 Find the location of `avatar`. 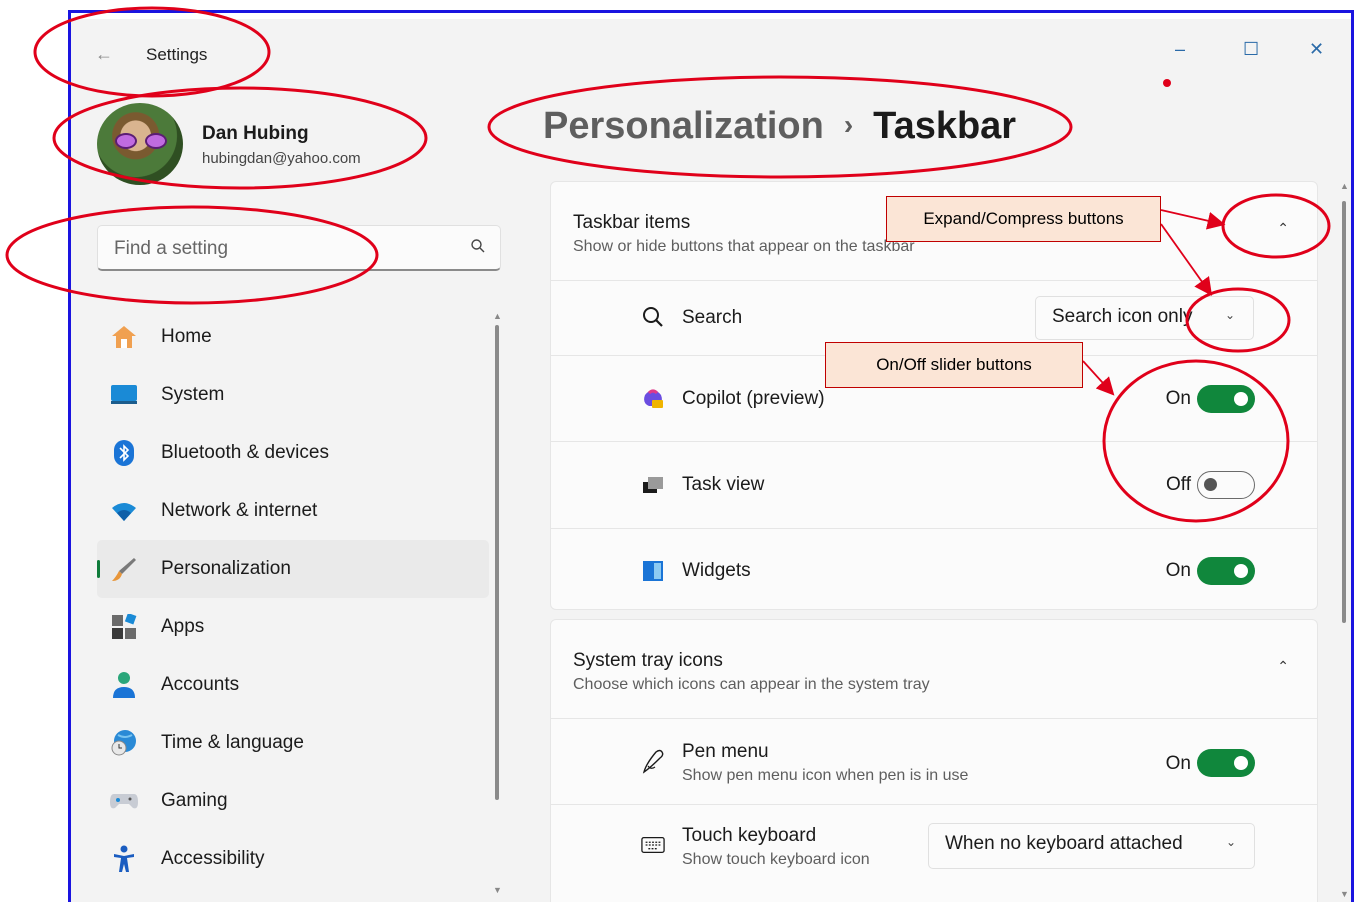

avatar is located at coordinates (140, 144).